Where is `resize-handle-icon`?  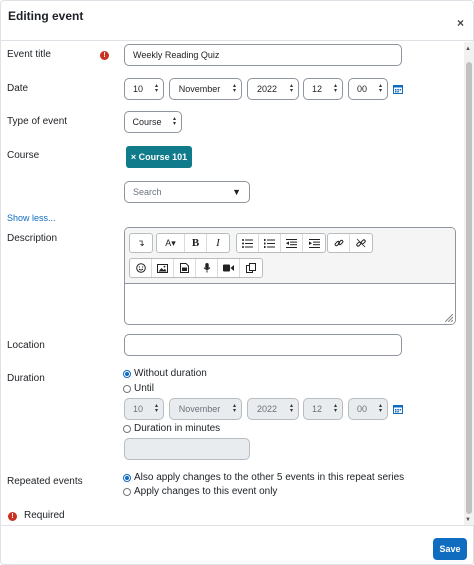
resize-handle-icon is located at coordinates (449, 318).